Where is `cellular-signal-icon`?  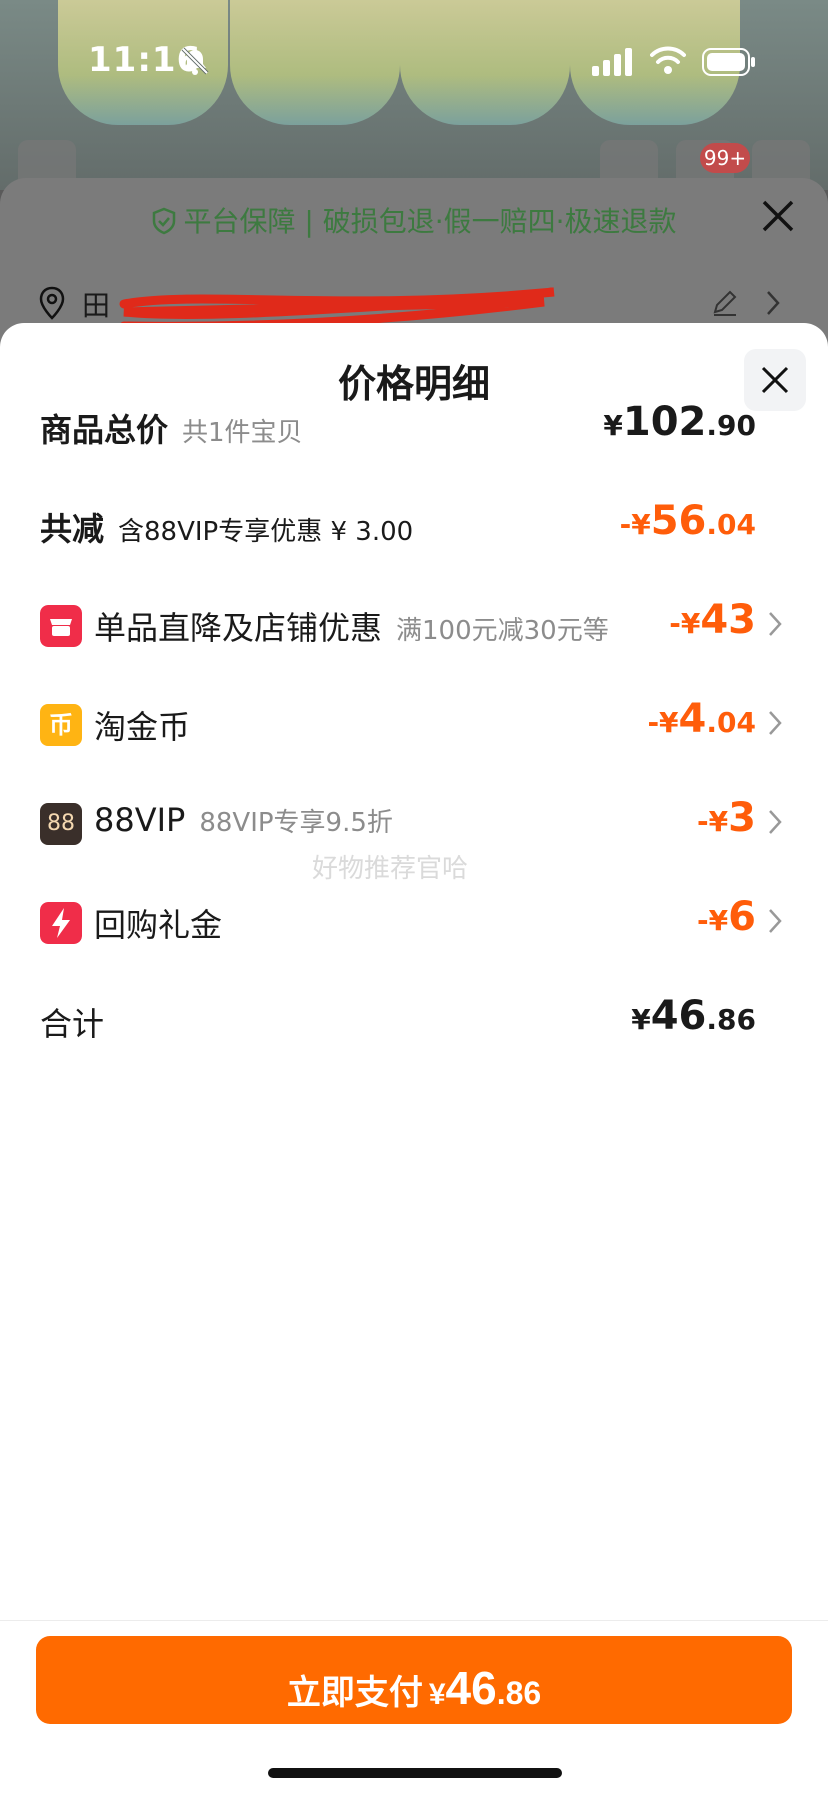
cellular-signal-icon is located at coordinates (612, 62).